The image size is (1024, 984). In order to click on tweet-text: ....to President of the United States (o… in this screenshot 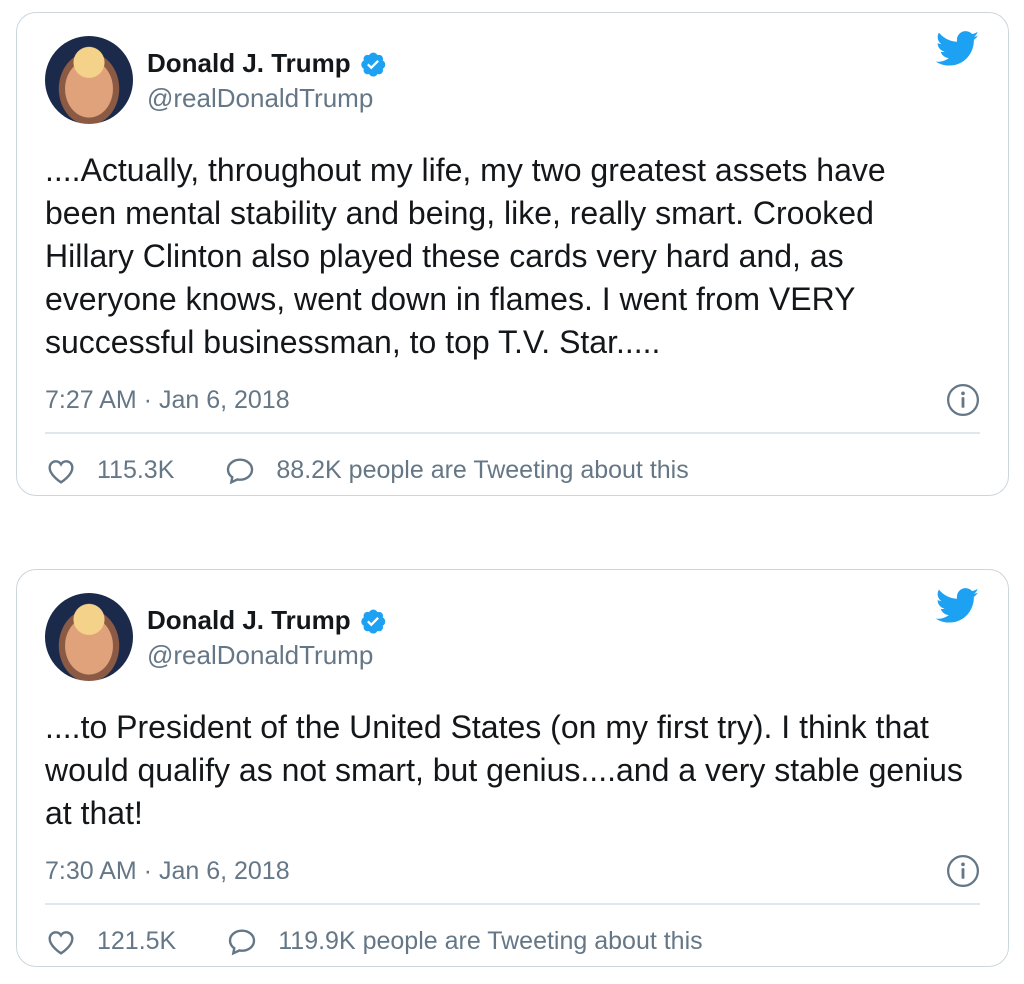, I will do `click(504, 770)`.